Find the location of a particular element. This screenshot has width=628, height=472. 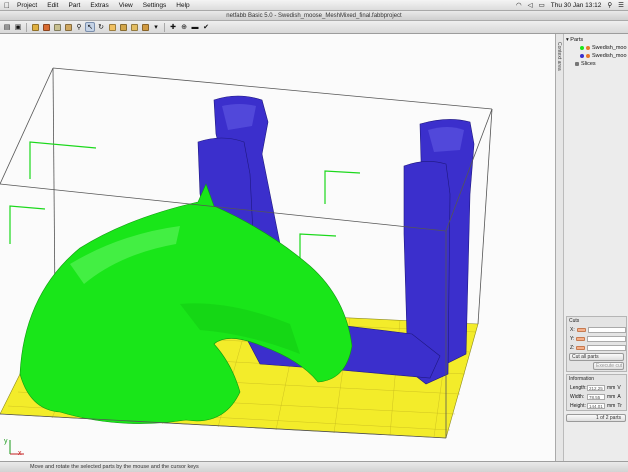

cut-y-label: Y: is located at coordinates (572, 338).